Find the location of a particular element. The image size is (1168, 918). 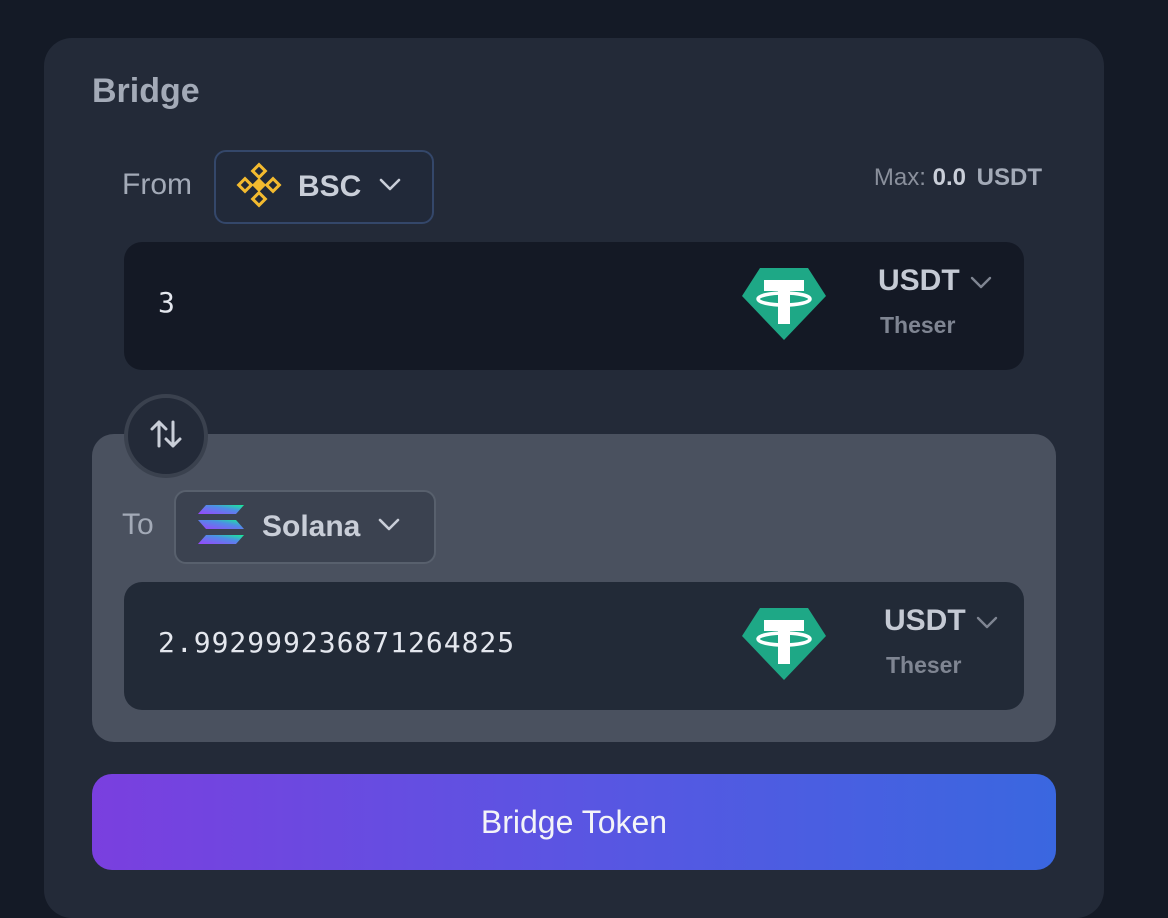

from-chain-name: BSC is located at coordinates (330, 186).